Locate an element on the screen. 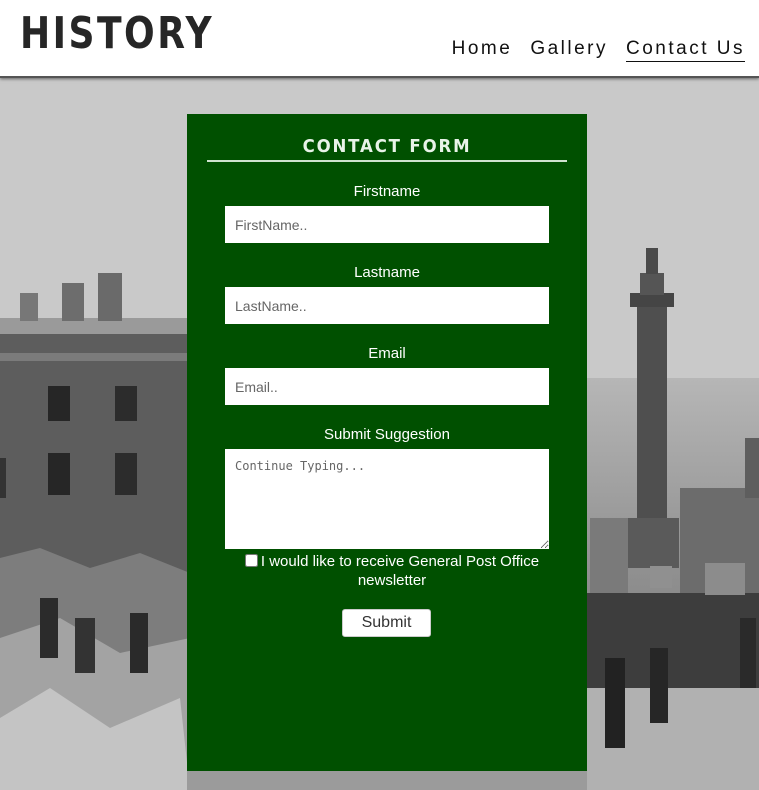  main-nav: Home Gallery Contact Us is located at coordinates (589, 50).